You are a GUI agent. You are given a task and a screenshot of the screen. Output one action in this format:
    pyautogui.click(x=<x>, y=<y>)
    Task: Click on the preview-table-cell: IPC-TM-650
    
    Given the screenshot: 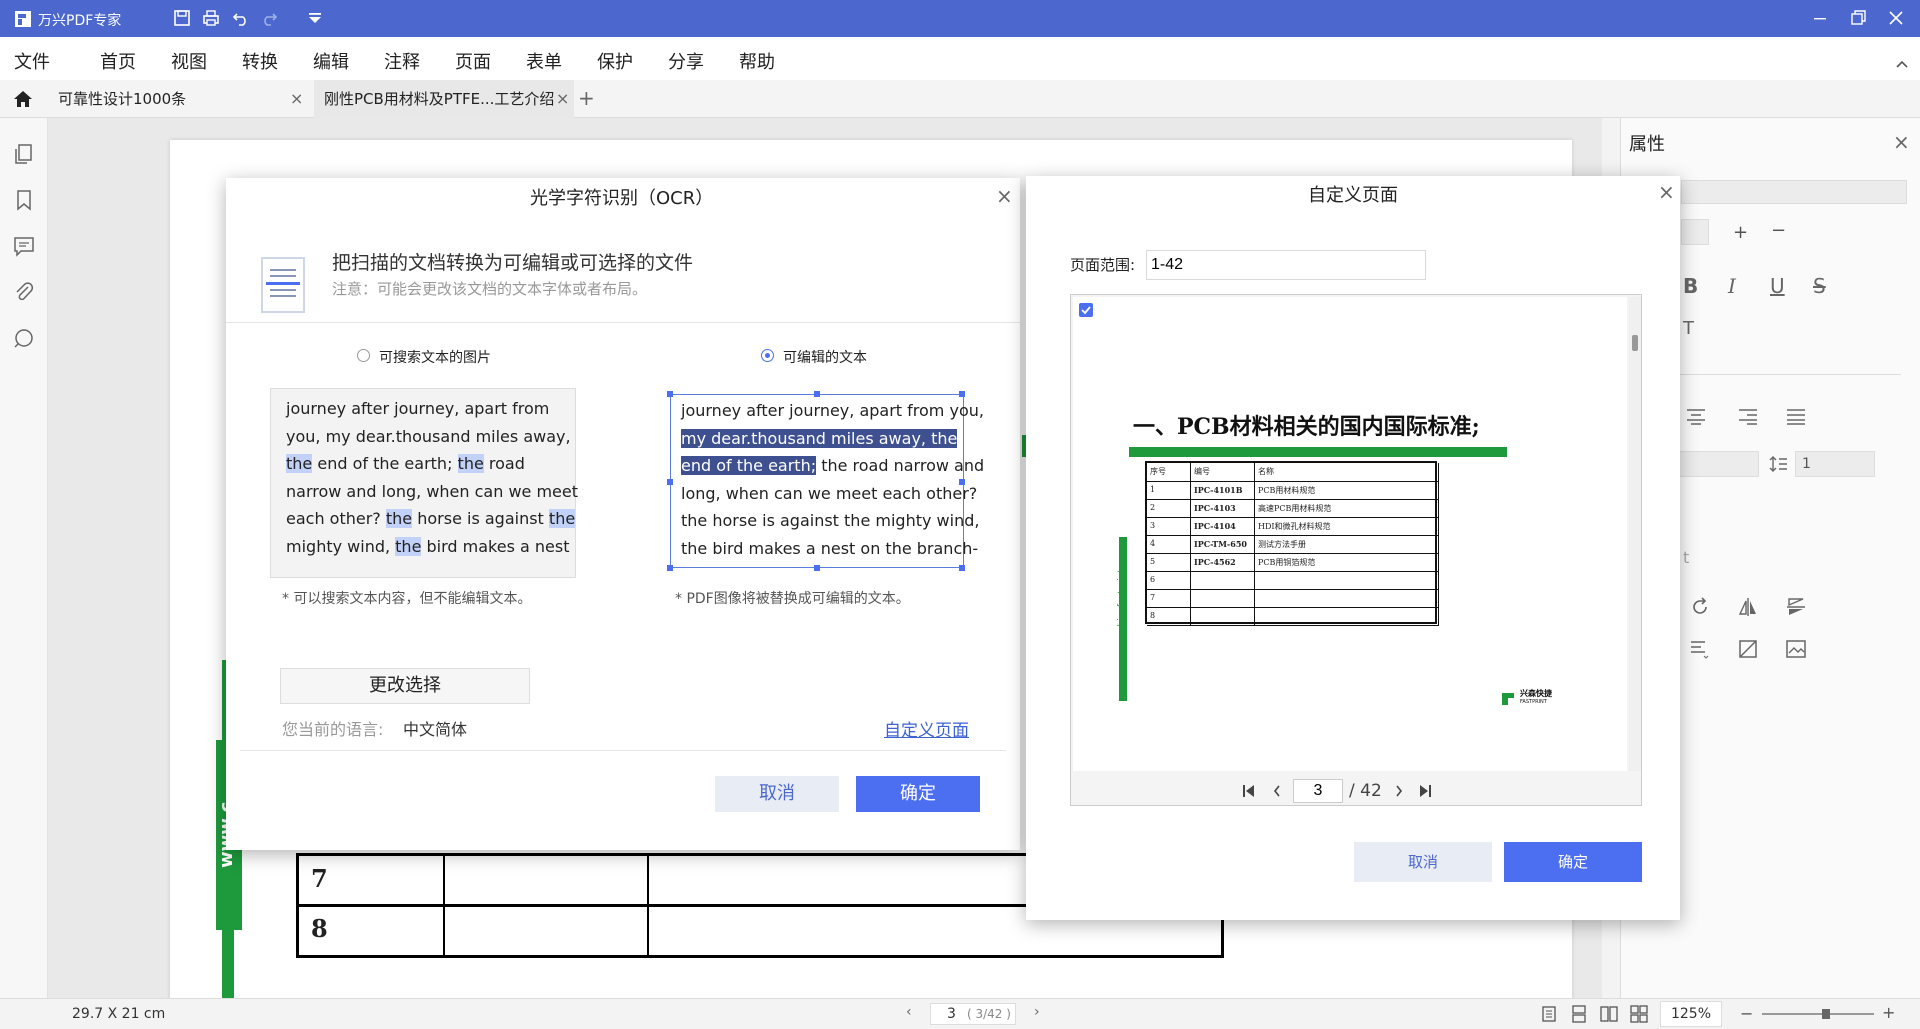 What is the action you would take?
    pyautogui.click(x=1223, y=545)
    